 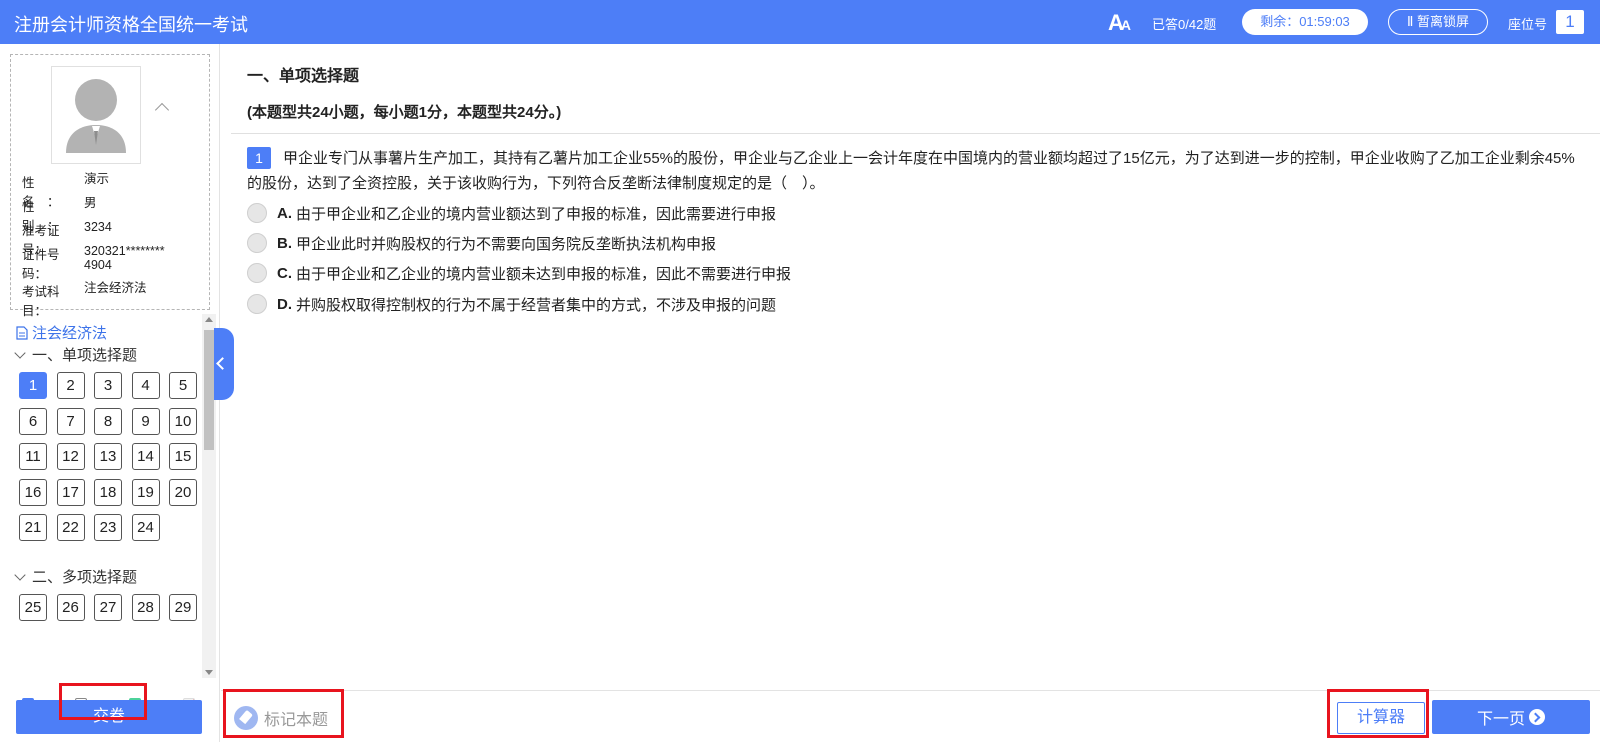 I want to click on scrollbar-thumb, so click(x=209, y=390).